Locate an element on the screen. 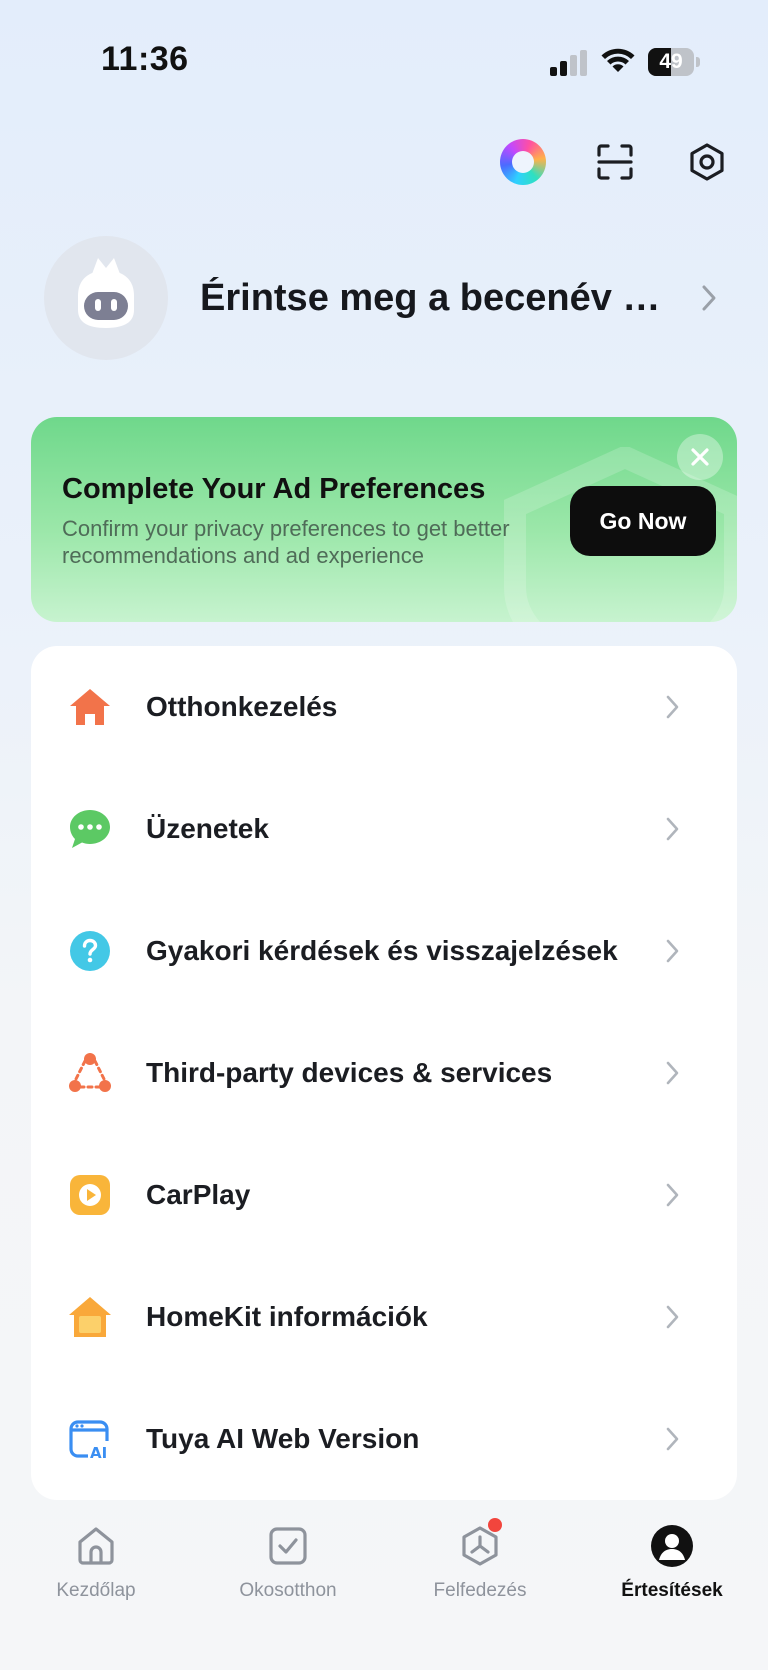 This screenshot has height=1670, width=768. menu-item-messages: Üzenetek is located at coordinates (384, 829).